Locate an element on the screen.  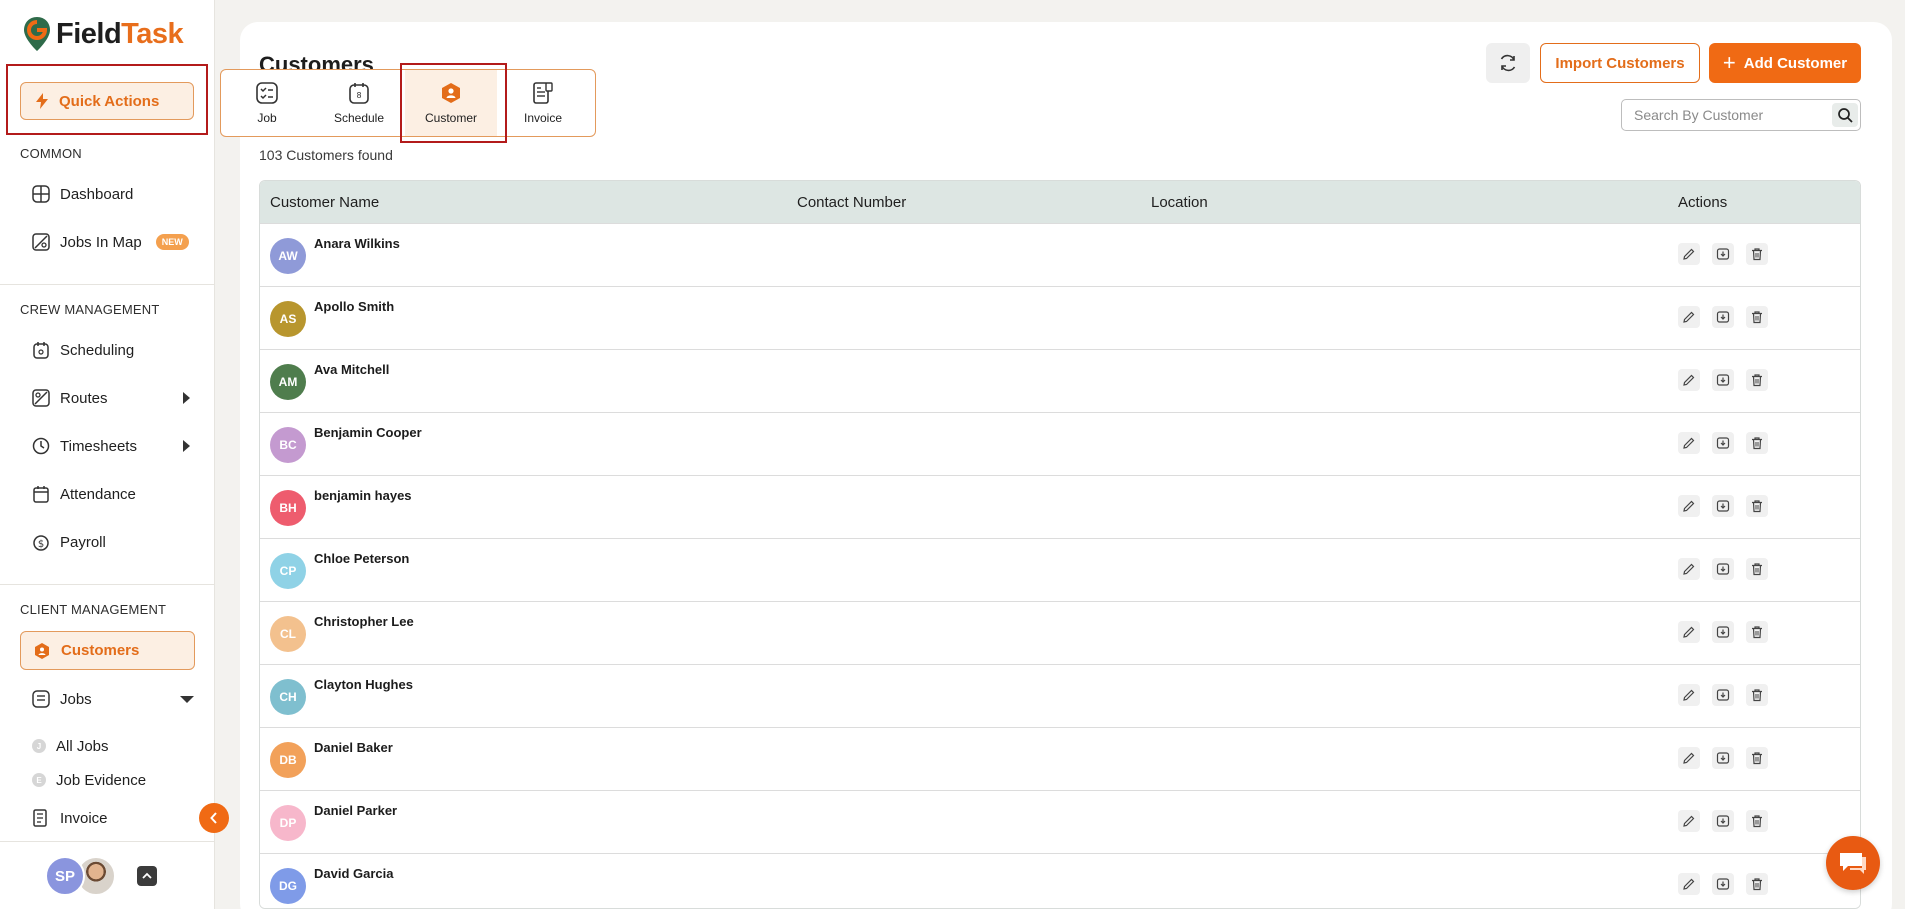
customer-name: Apollo Smith is located at coordinates (354, 306).